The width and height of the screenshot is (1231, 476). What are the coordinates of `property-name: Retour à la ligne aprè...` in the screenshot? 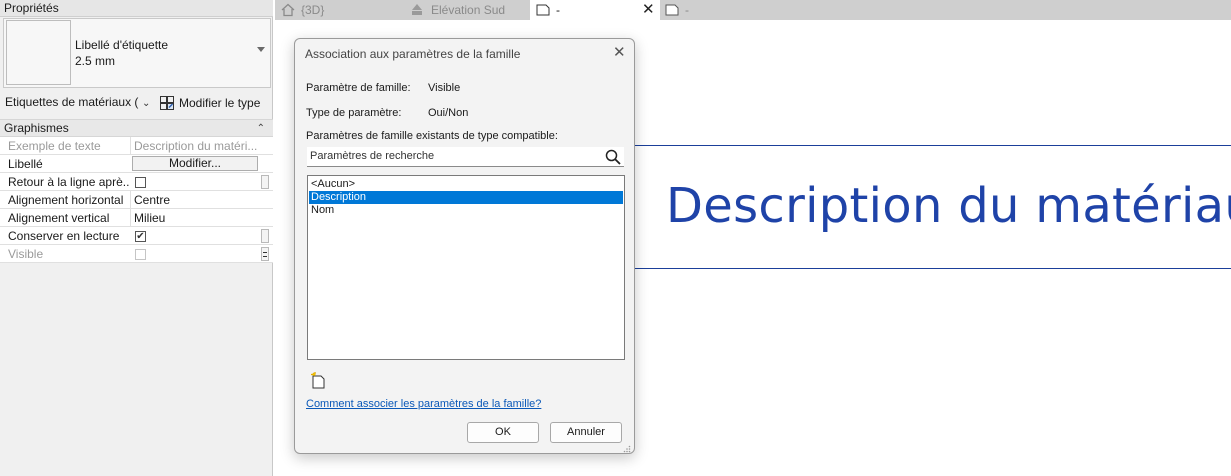 It's located at (69, 182).